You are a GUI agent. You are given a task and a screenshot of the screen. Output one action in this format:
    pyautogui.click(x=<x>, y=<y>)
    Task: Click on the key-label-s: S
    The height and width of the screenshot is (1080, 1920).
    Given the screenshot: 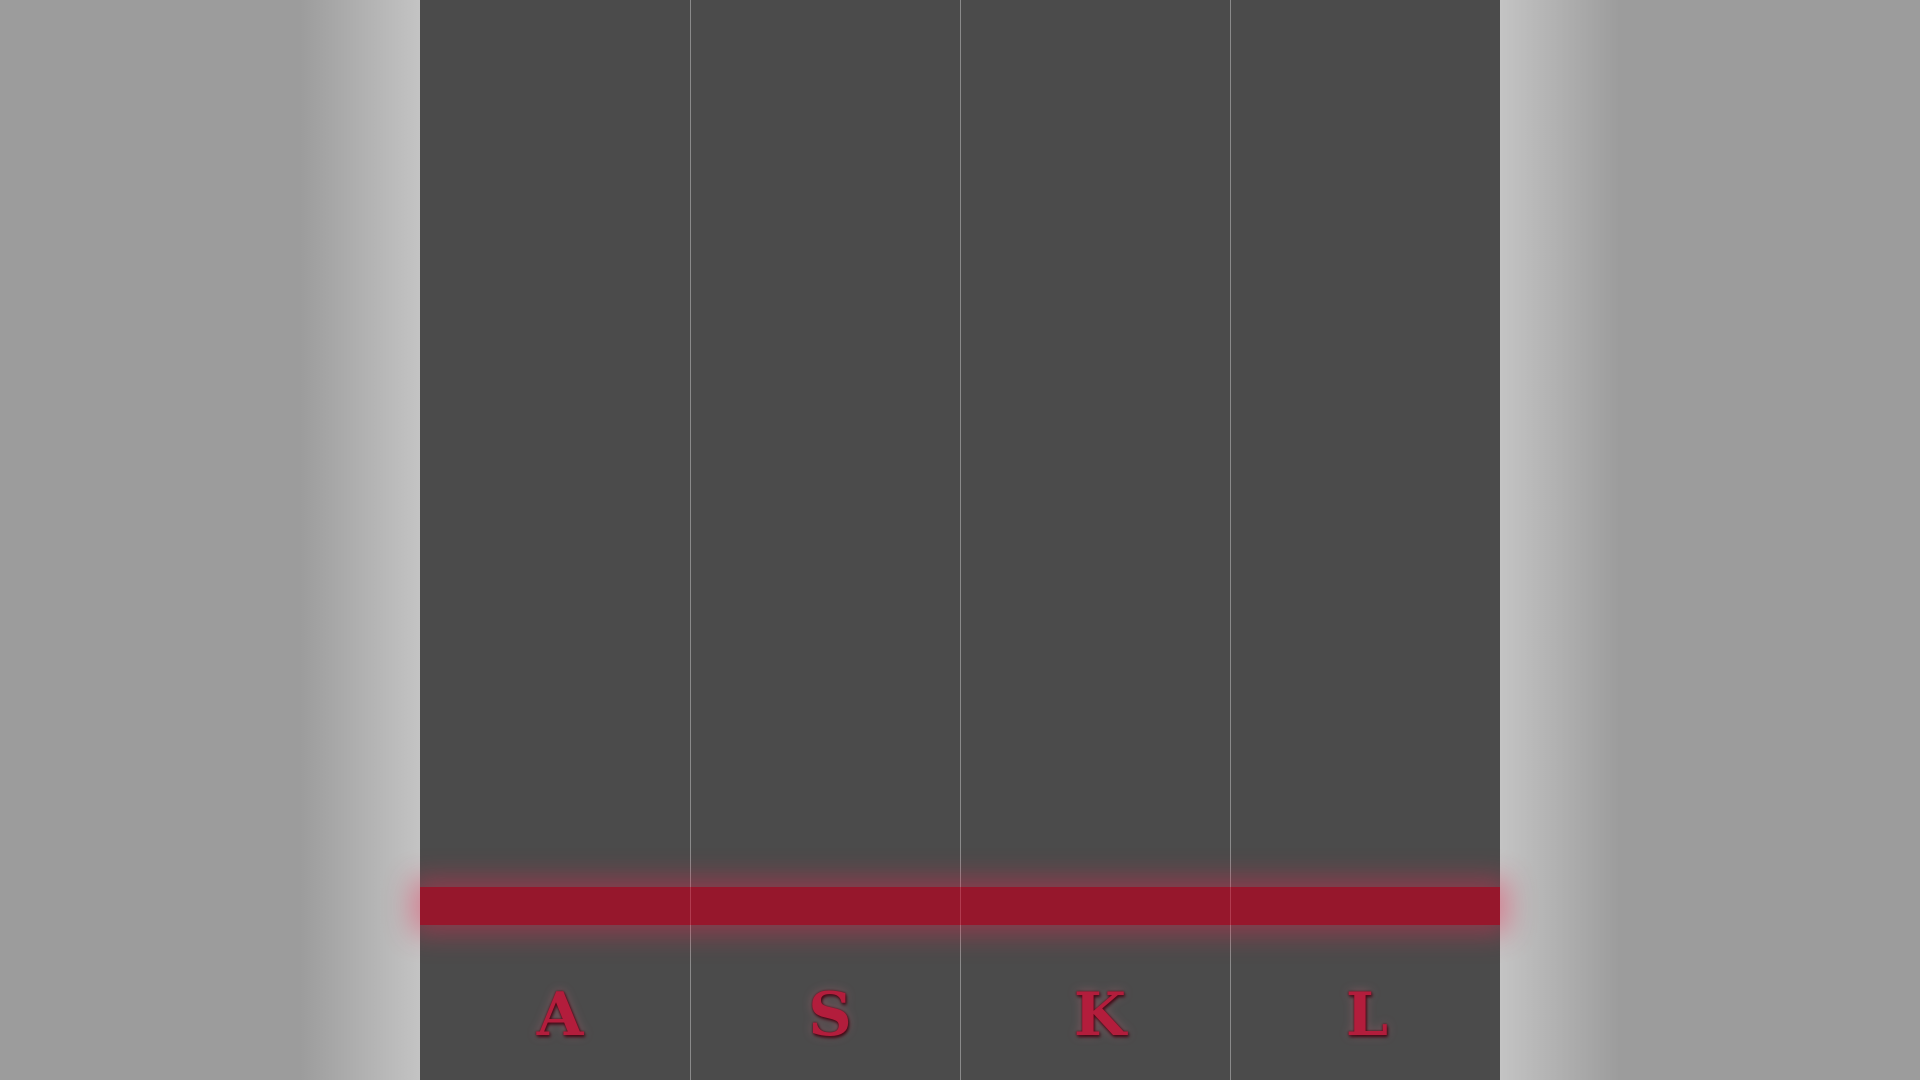 What is the action you would take?
    pyautogui.click(x=830, y=1015)
    